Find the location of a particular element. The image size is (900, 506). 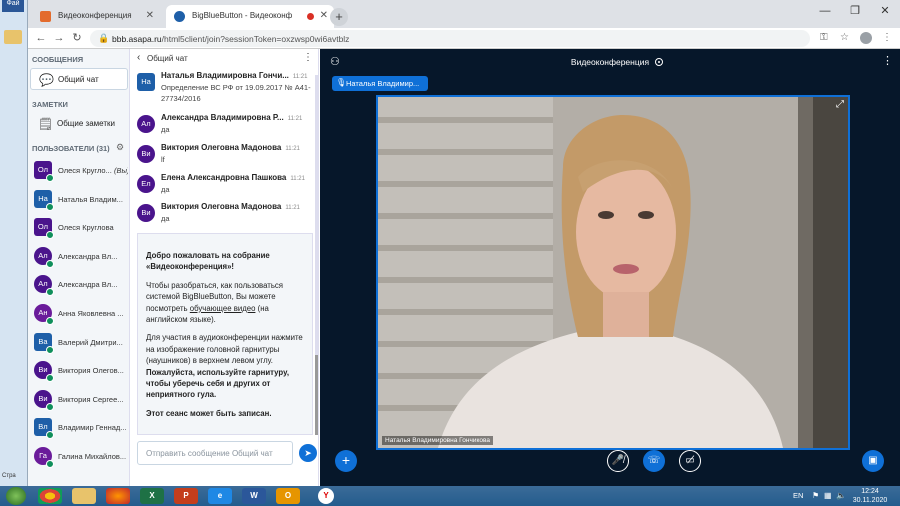

profile-avatar is located at coordinates (866, 38).